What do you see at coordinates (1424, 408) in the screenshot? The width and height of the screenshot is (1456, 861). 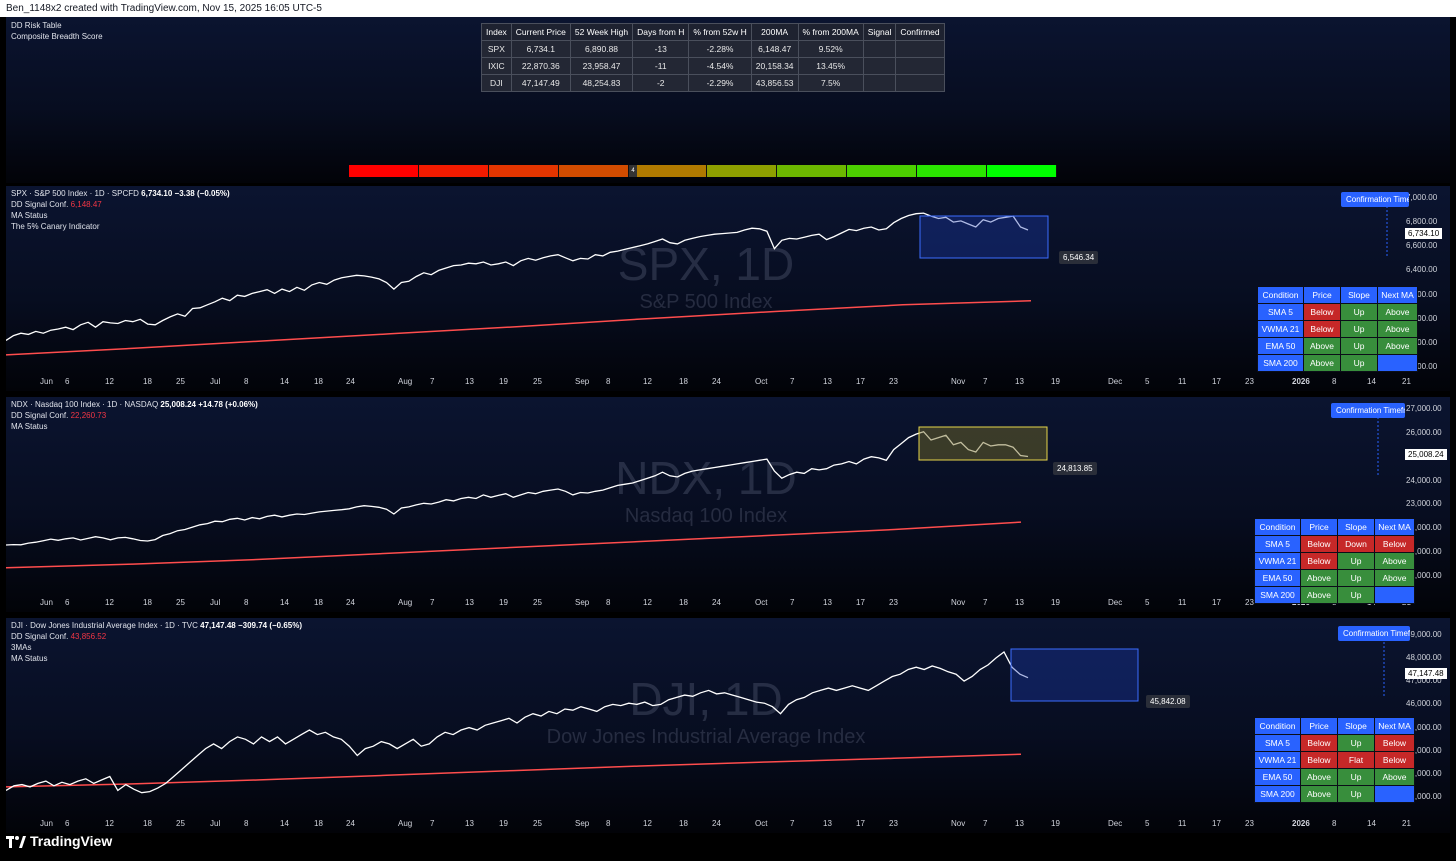 I see `y-axis-tick: 27,000.00` at bounding box center [1424, 408].